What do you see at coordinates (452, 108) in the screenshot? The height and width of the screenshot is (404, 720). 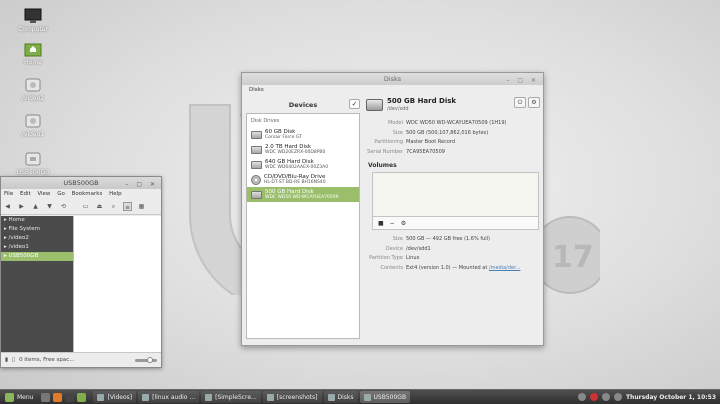 I see `drive-header: 500 GB Hard Disk /dev/sdd ⏻ ⚙` at bounding box center [452, 108].